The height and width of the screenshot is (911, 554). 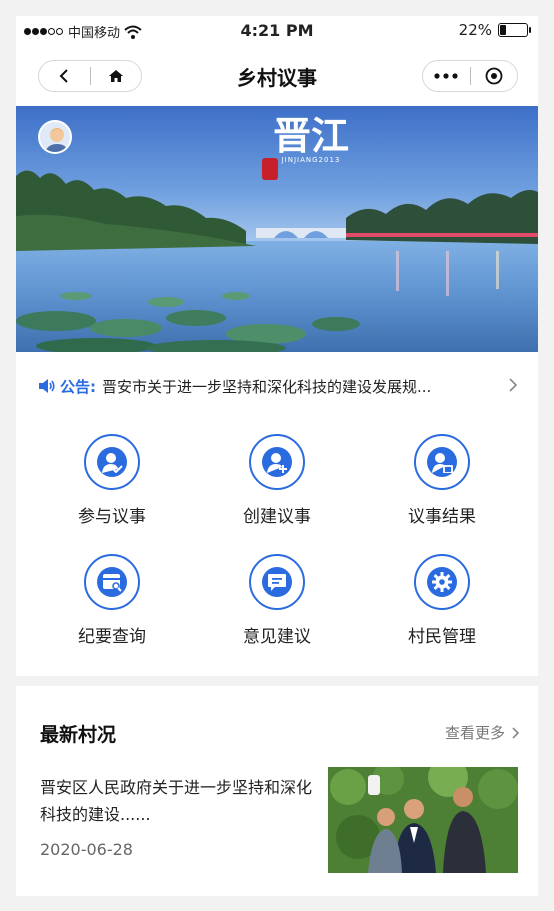 I want to click on more-button, so click(x=446, y=76).